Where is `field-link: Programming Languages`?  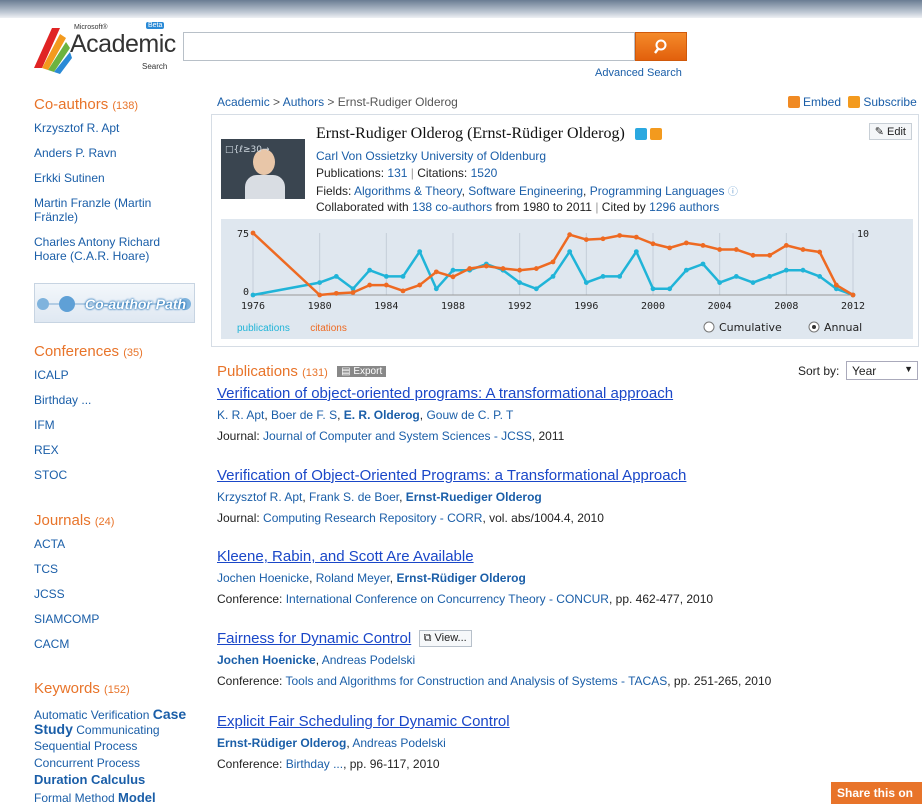 field-link: Programming Languages is located at coordinates (657, 191).